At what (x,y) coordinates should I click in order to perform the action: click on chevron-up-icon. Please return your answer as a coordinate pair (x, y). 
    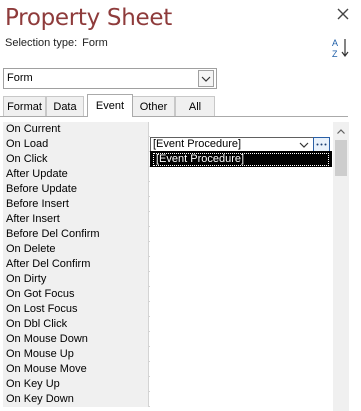
    Looking at the image, I should click on (341, 131).